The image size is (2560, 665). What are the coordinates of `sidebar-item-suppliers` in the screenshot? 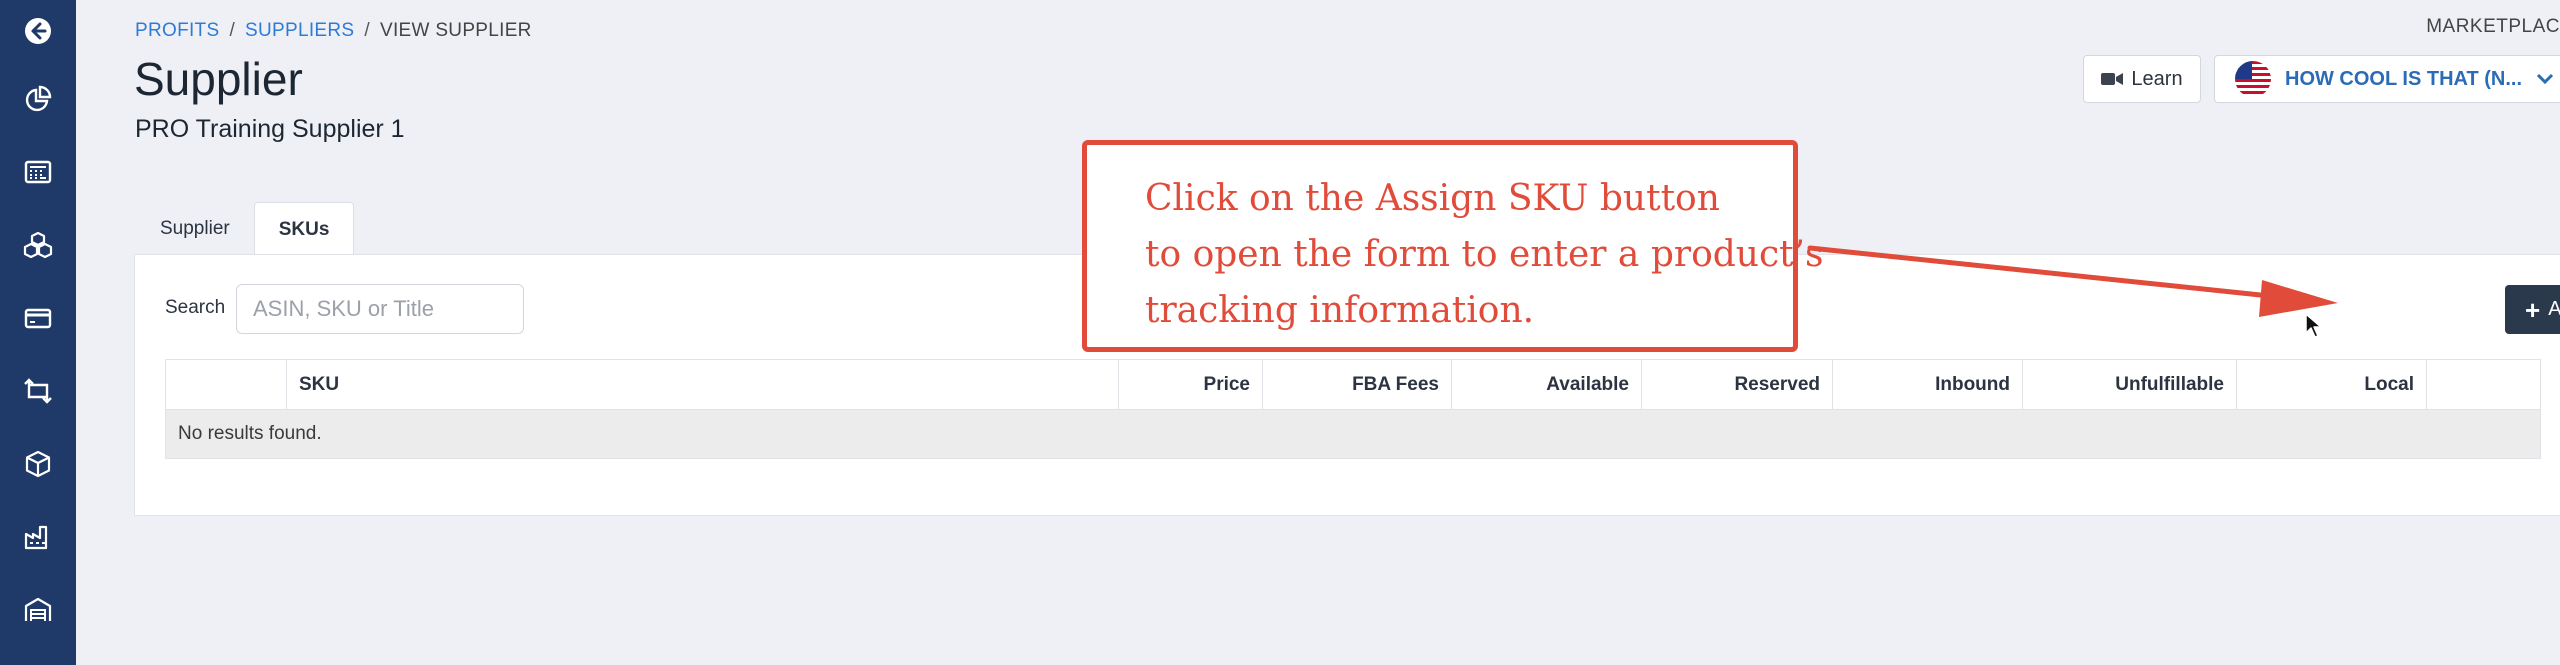 It's located at (38, 536).